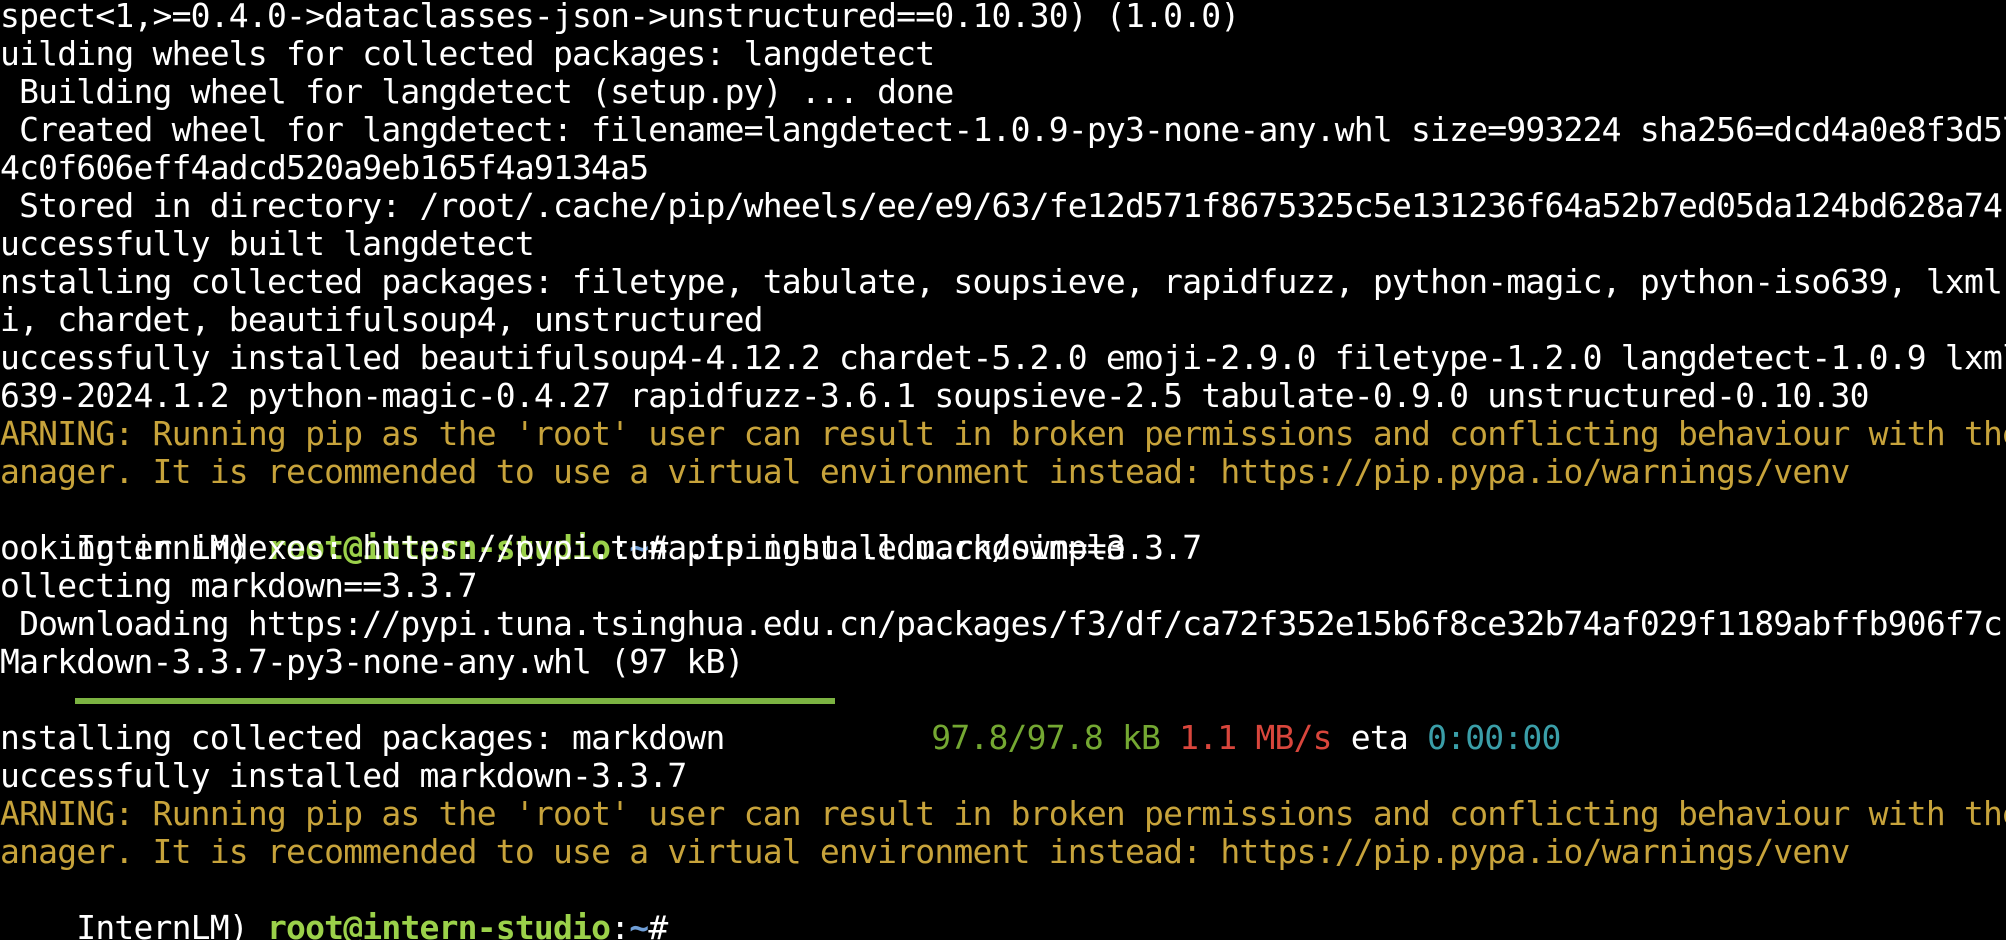 The height and width of the screenshot is (940, 2006). What do you see at coordinates (267, 243) in the screenshot?
I see `output-line: uccessfully built langdetect` at bounding box center [267, 243].